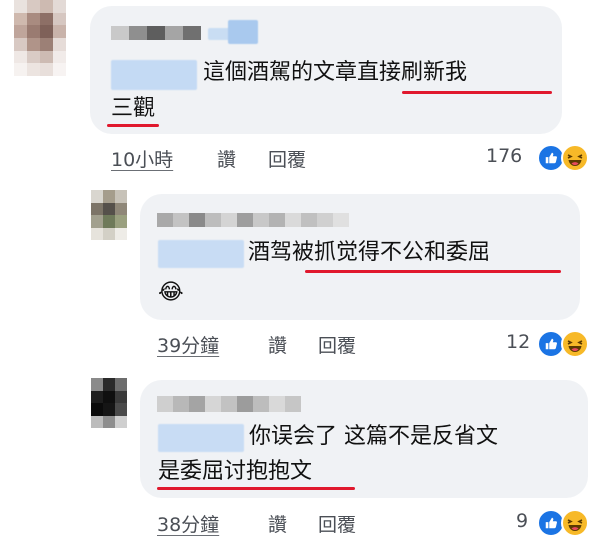 The height and width of the screenshot is (541, 607). I want to click on comment-text-line-2: 三觀, so click(133, 108).